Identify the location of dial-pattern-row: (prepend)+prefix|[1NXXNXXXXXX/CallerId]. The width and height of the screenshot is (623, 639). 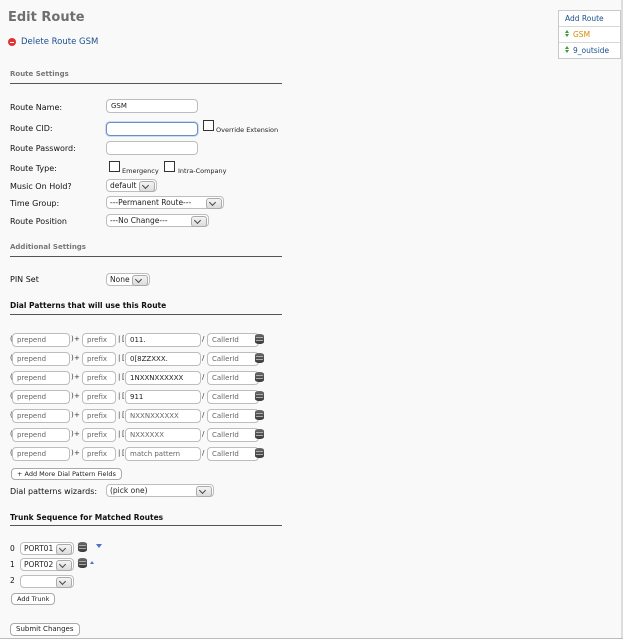
(140, 378).